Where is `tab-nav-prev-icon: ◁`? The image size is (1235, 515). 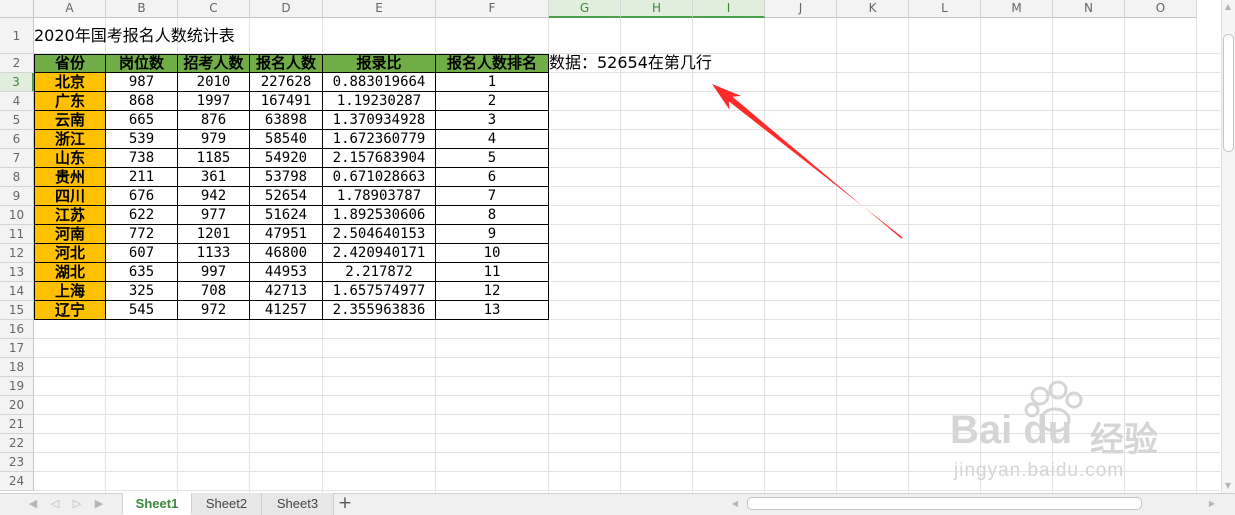 tab-nav-prev-icon: ◁ is located at coordinates (55, 504).